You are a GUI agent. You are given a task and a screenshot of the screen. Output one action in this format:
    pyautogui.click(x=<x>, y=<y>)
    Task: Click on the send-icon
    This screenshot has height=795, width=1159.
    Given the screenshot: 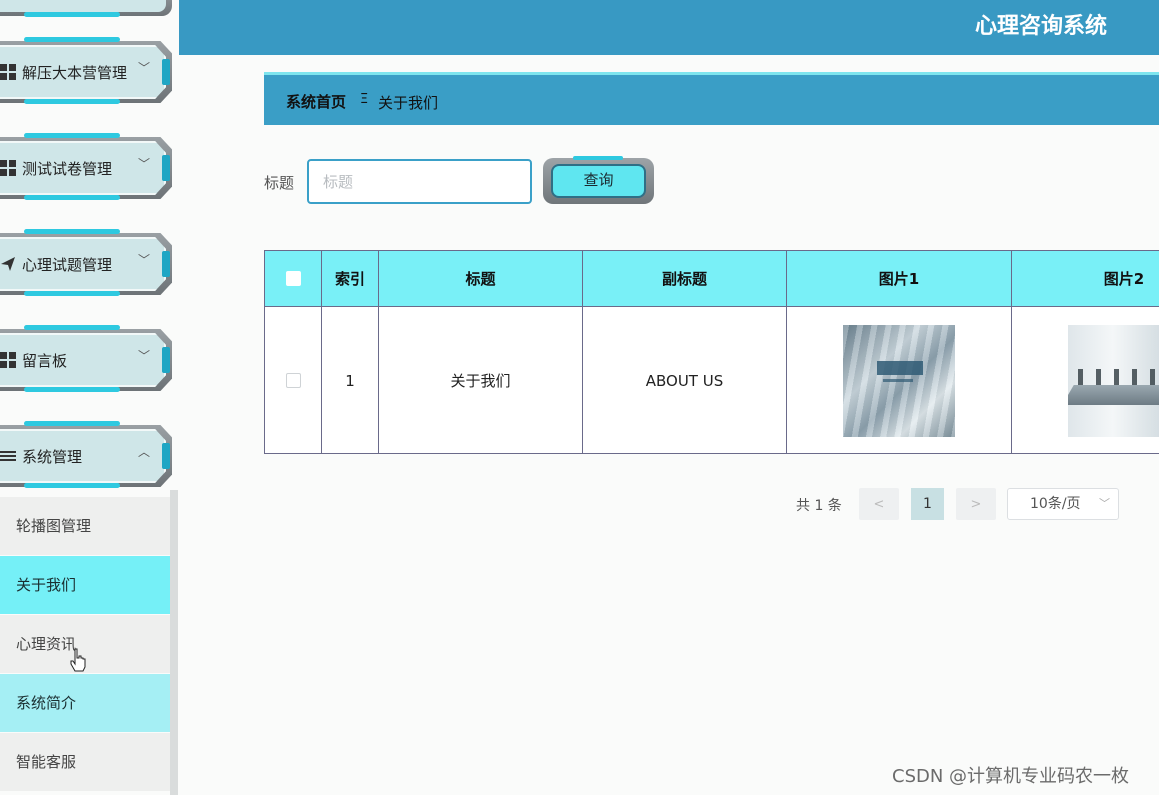 What is the action you would take?
    pyautogui.click(x=8, y=264)
    